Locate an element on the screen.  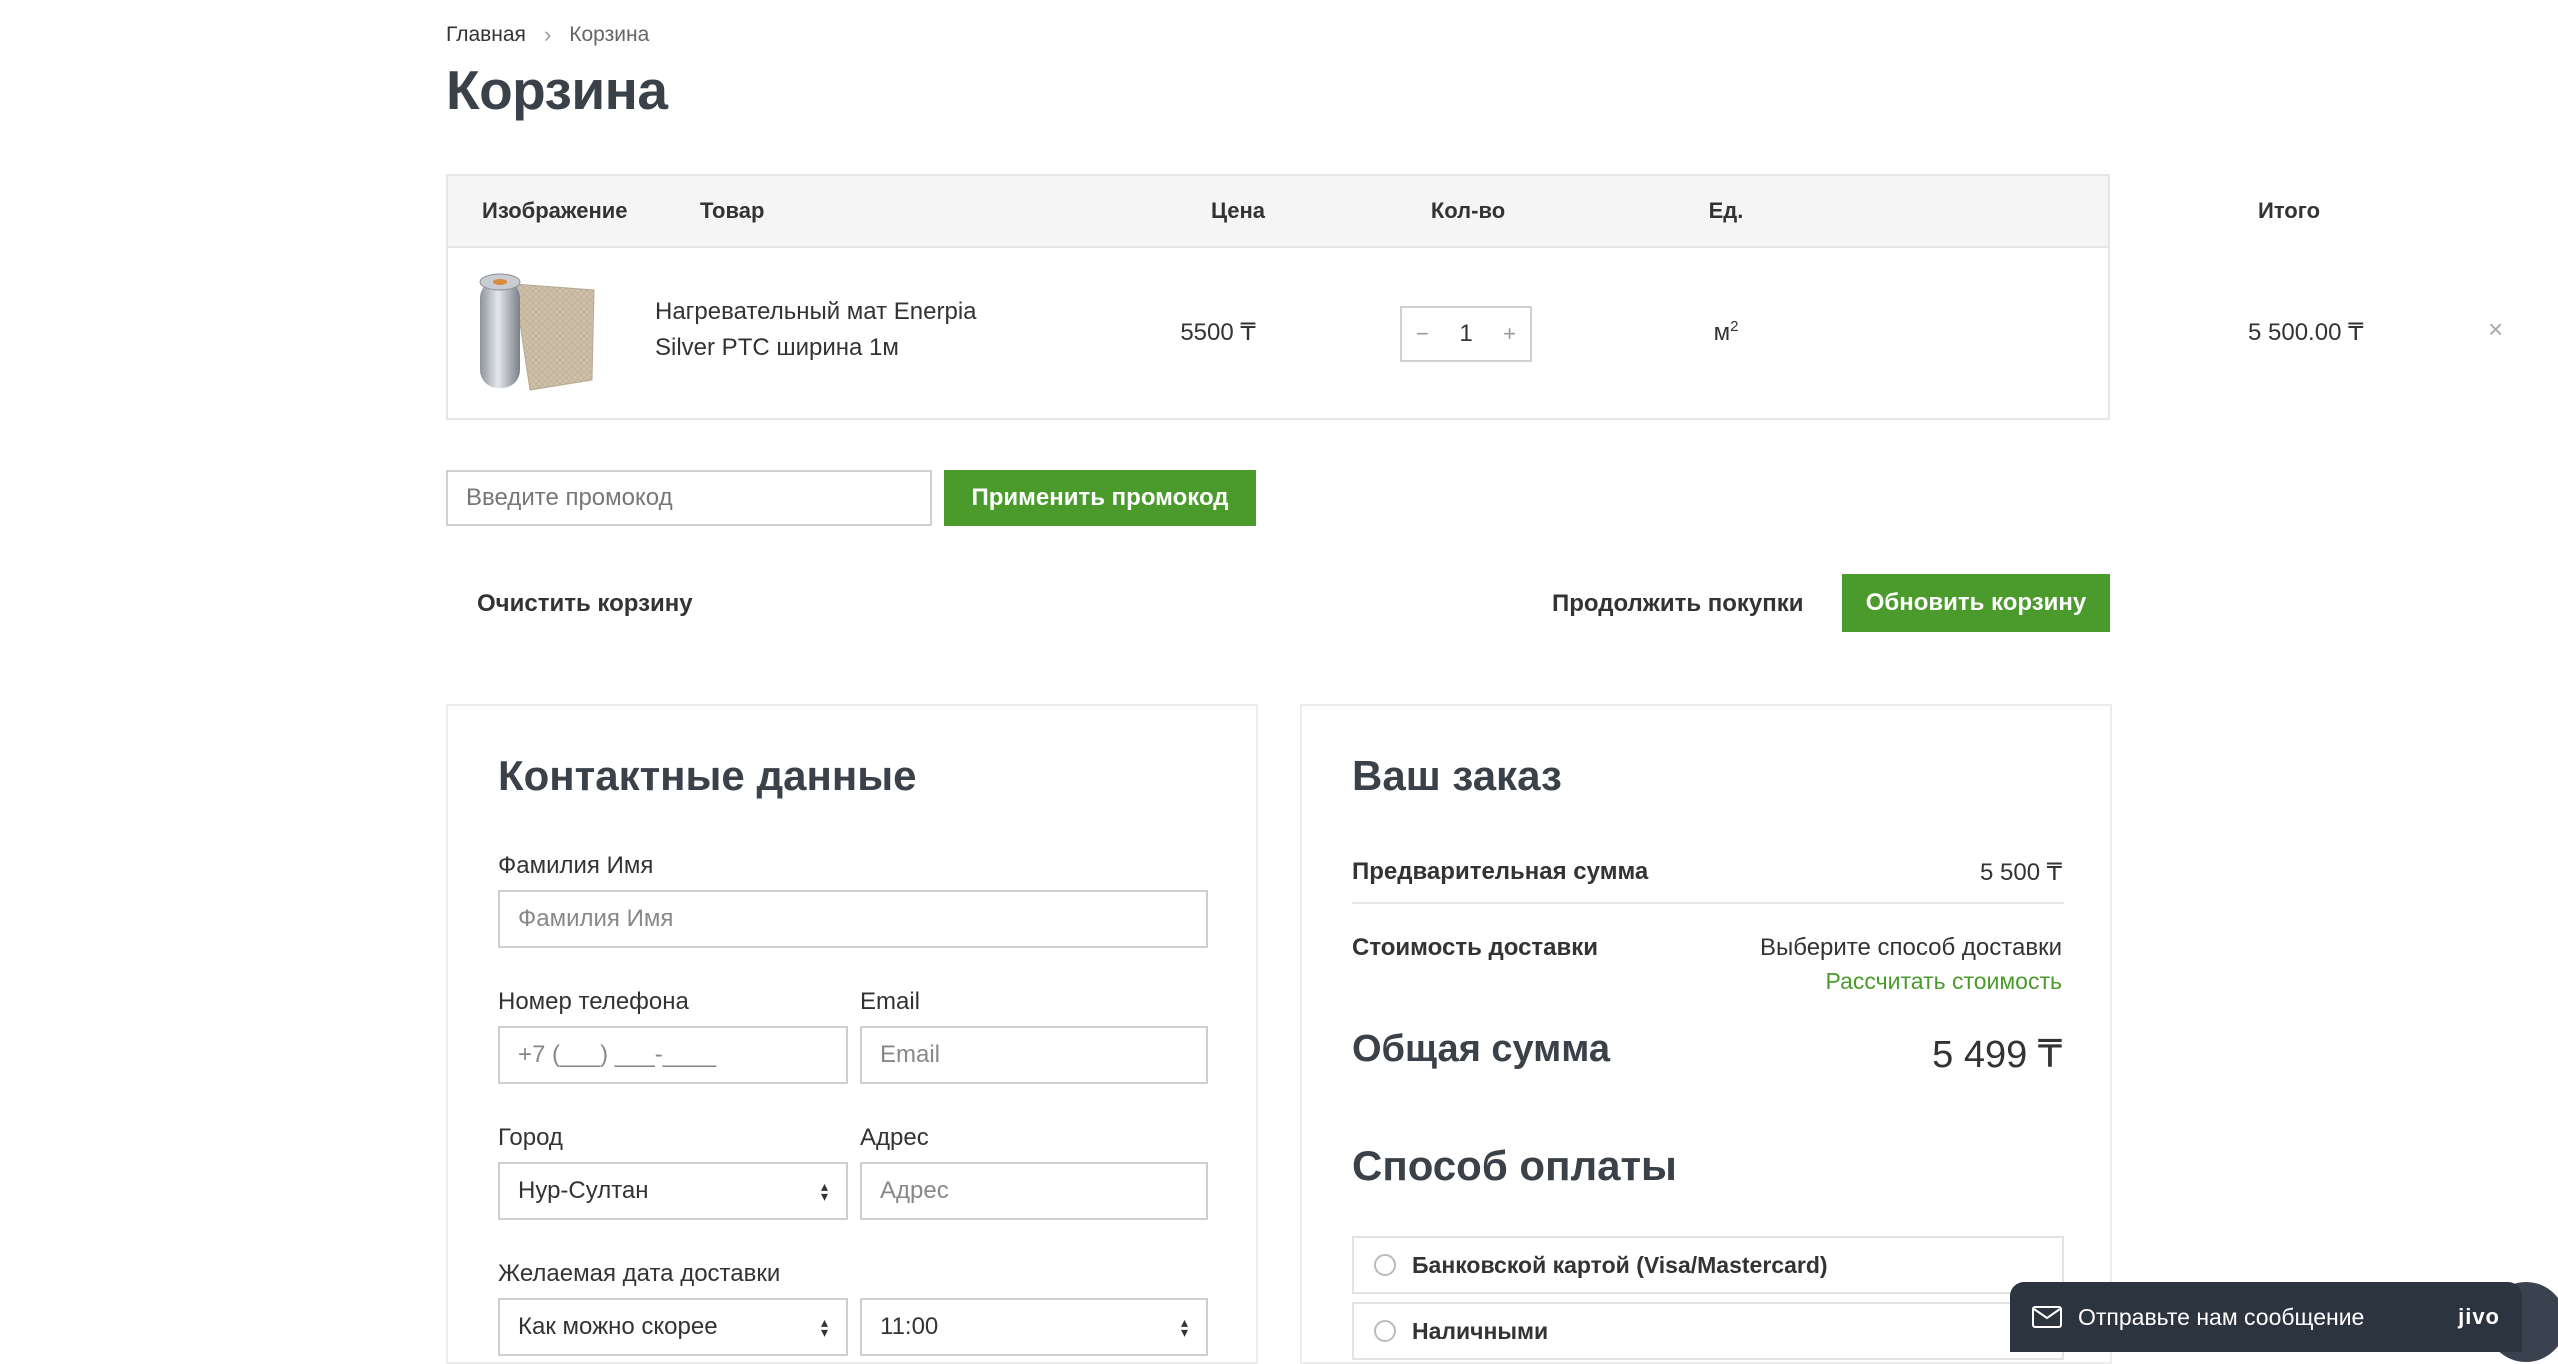
update-cart-button: Обновить корзину is located at coordinates (1976, 603).